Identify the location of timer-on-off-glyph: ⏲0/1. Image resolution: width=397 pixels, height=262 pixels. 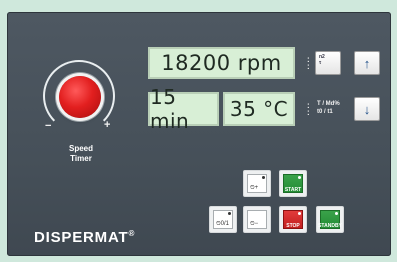
(223, 224).